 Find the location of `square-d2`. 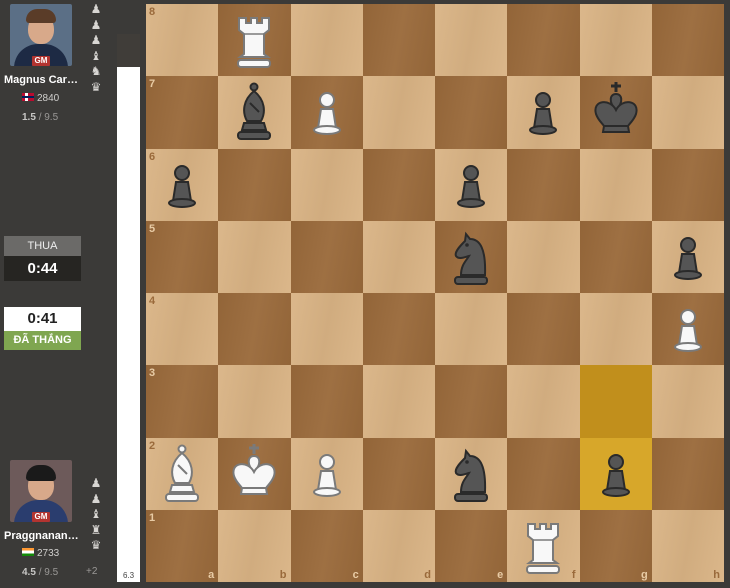

square-d2 is located at coordinates (398, 473).